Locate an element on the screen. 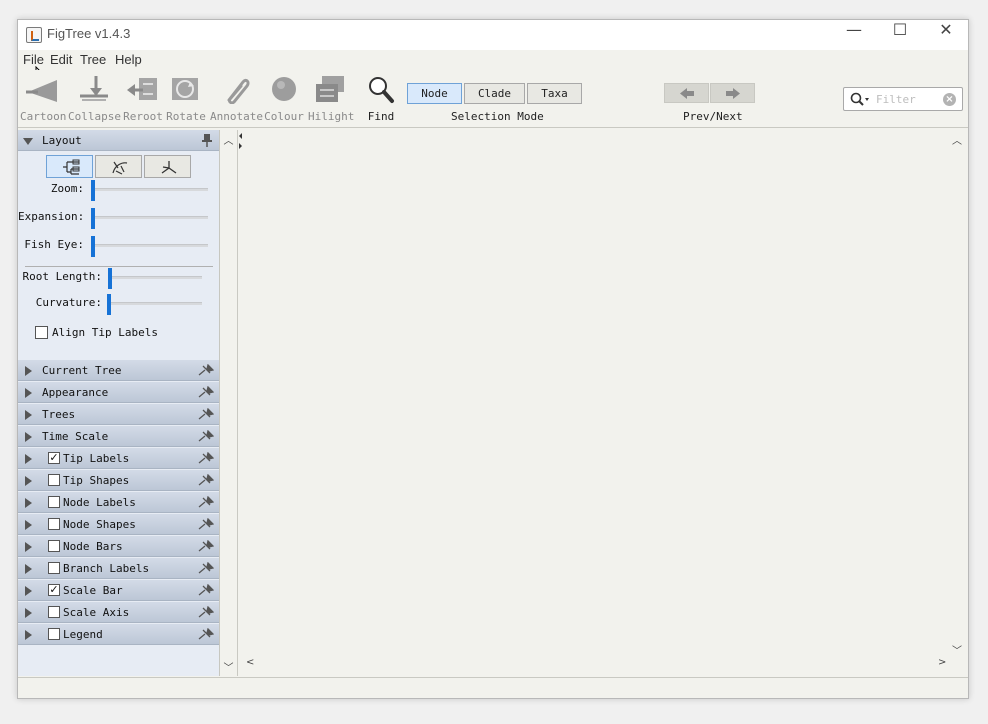  rotate-icon is located at coordinates (185, 89).